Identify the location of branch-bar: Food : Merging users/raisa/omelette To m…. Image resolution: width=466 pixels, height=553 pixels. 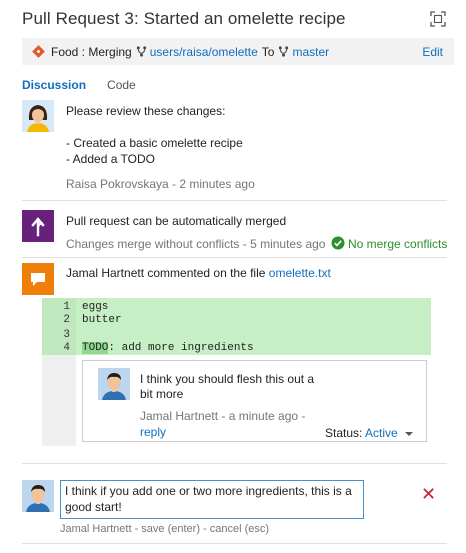
(238, 51).